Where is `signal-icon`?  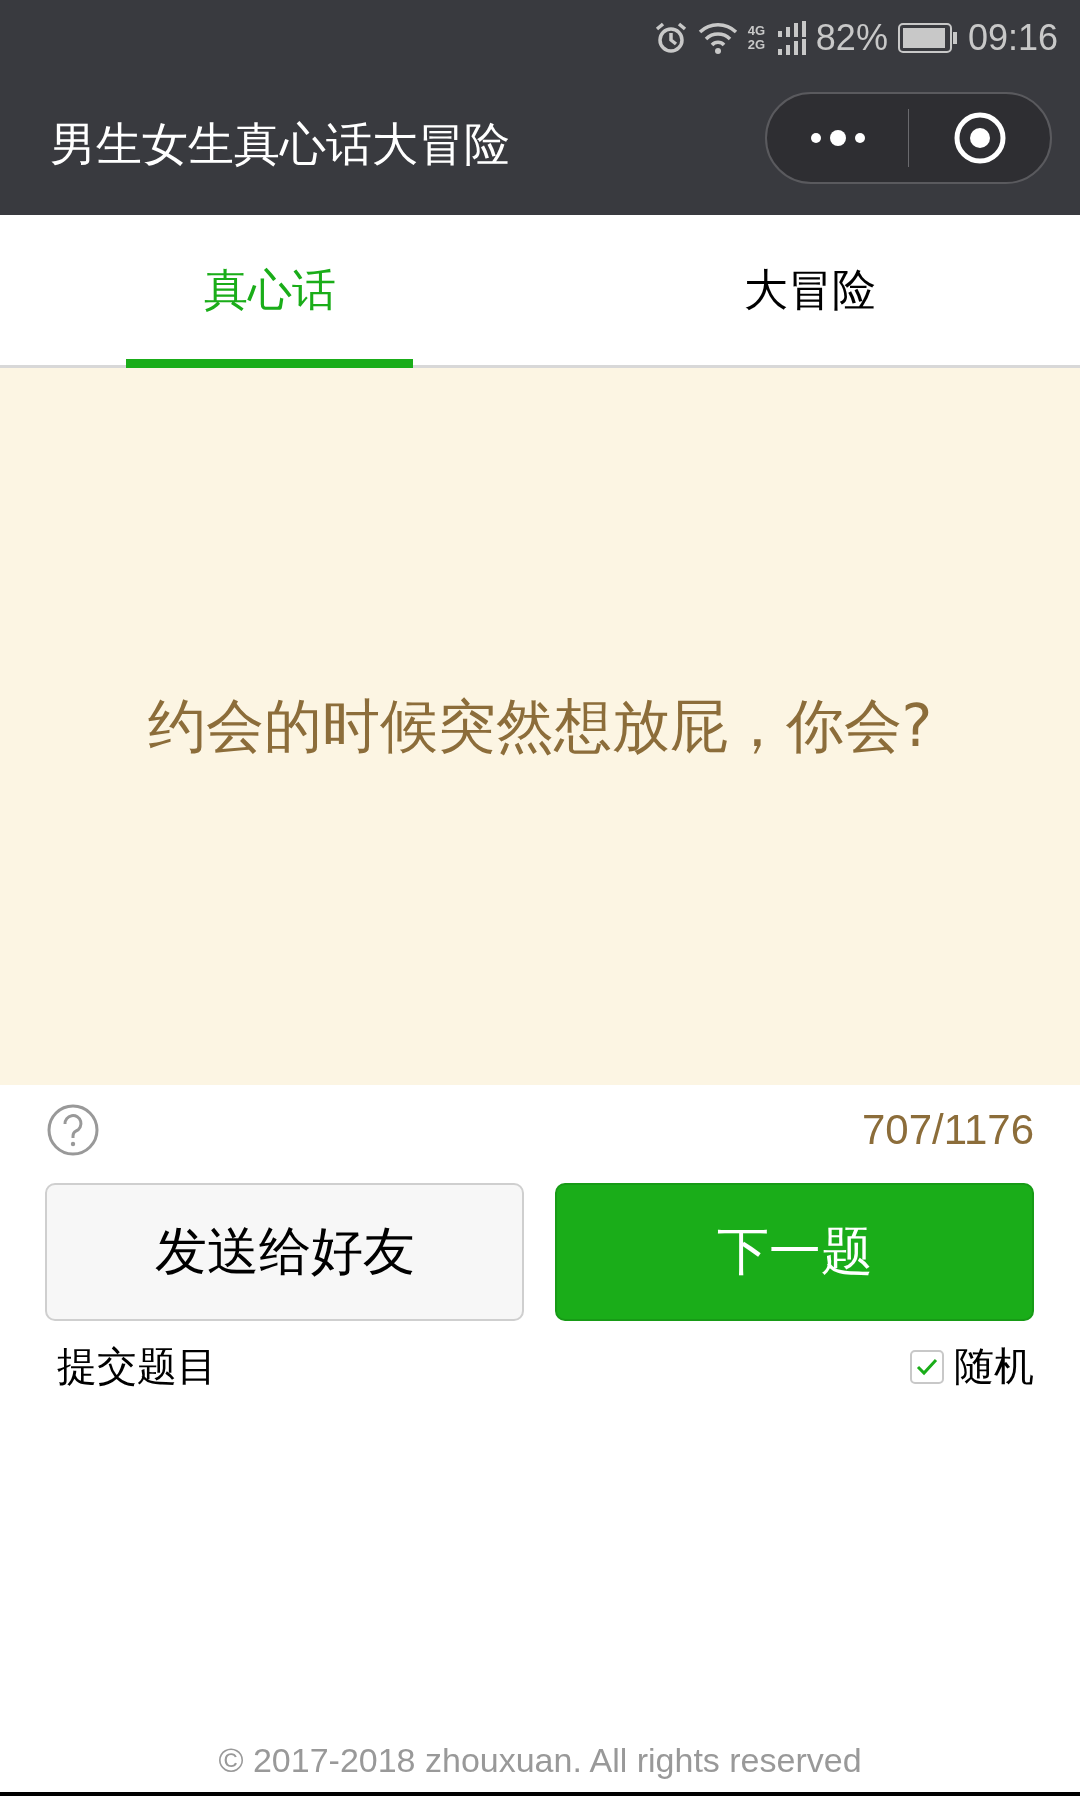 signal-icon is located at coordinates (791, 37).